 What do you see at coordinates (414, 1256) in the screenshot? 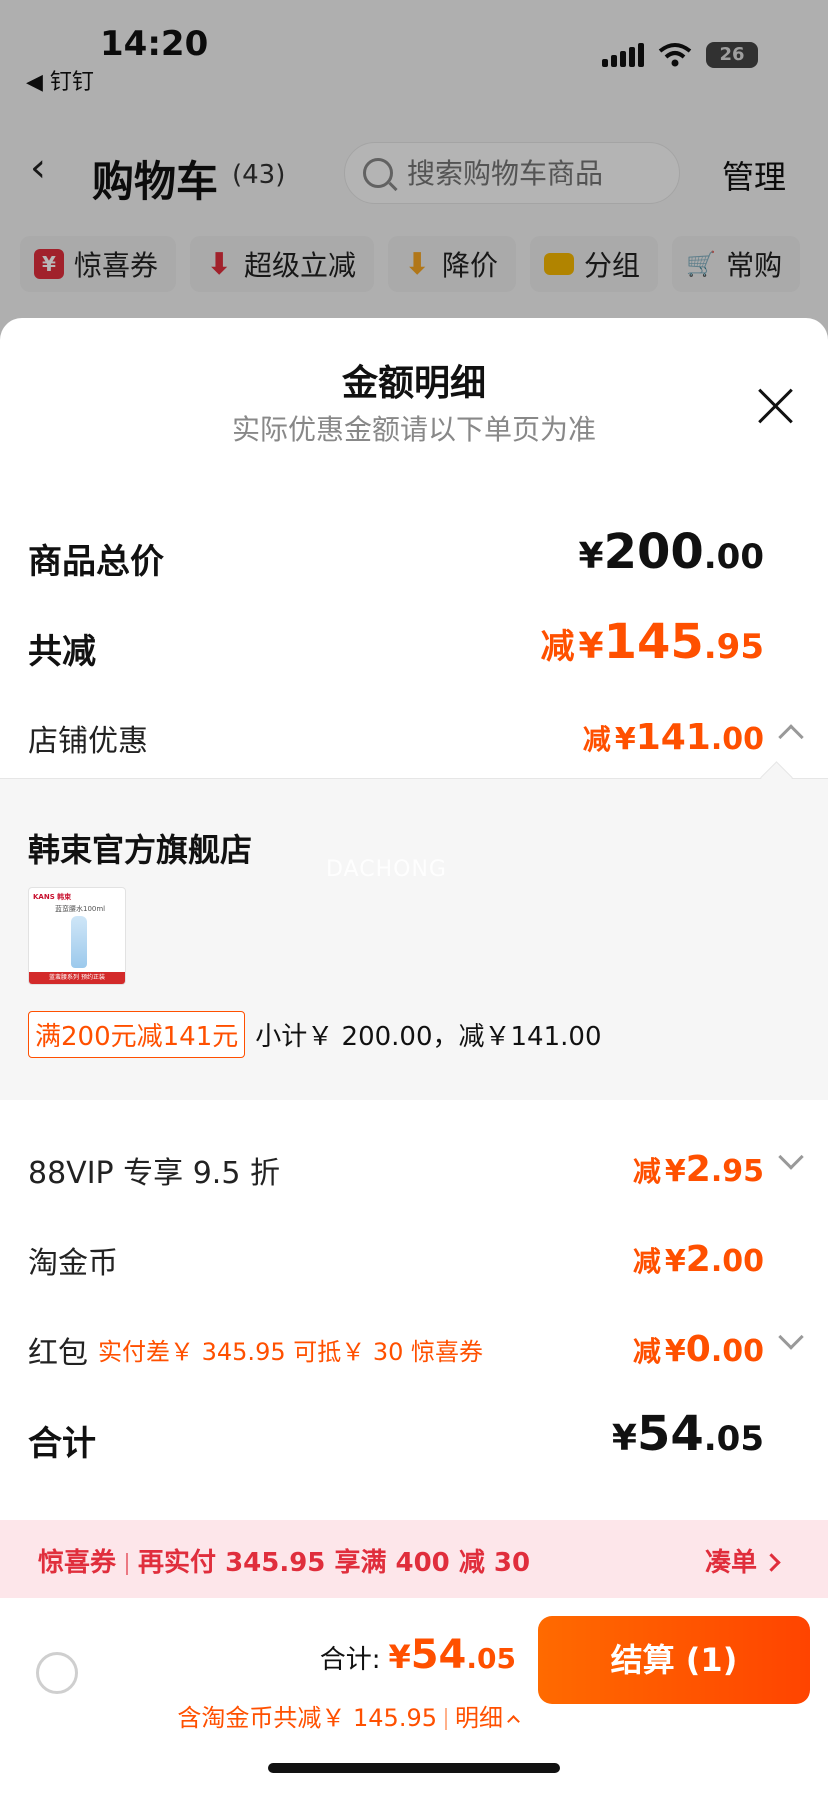
I see `row-taojinbi: 淘金币 减 ¥2.00` at bounding box center [414, 1256].